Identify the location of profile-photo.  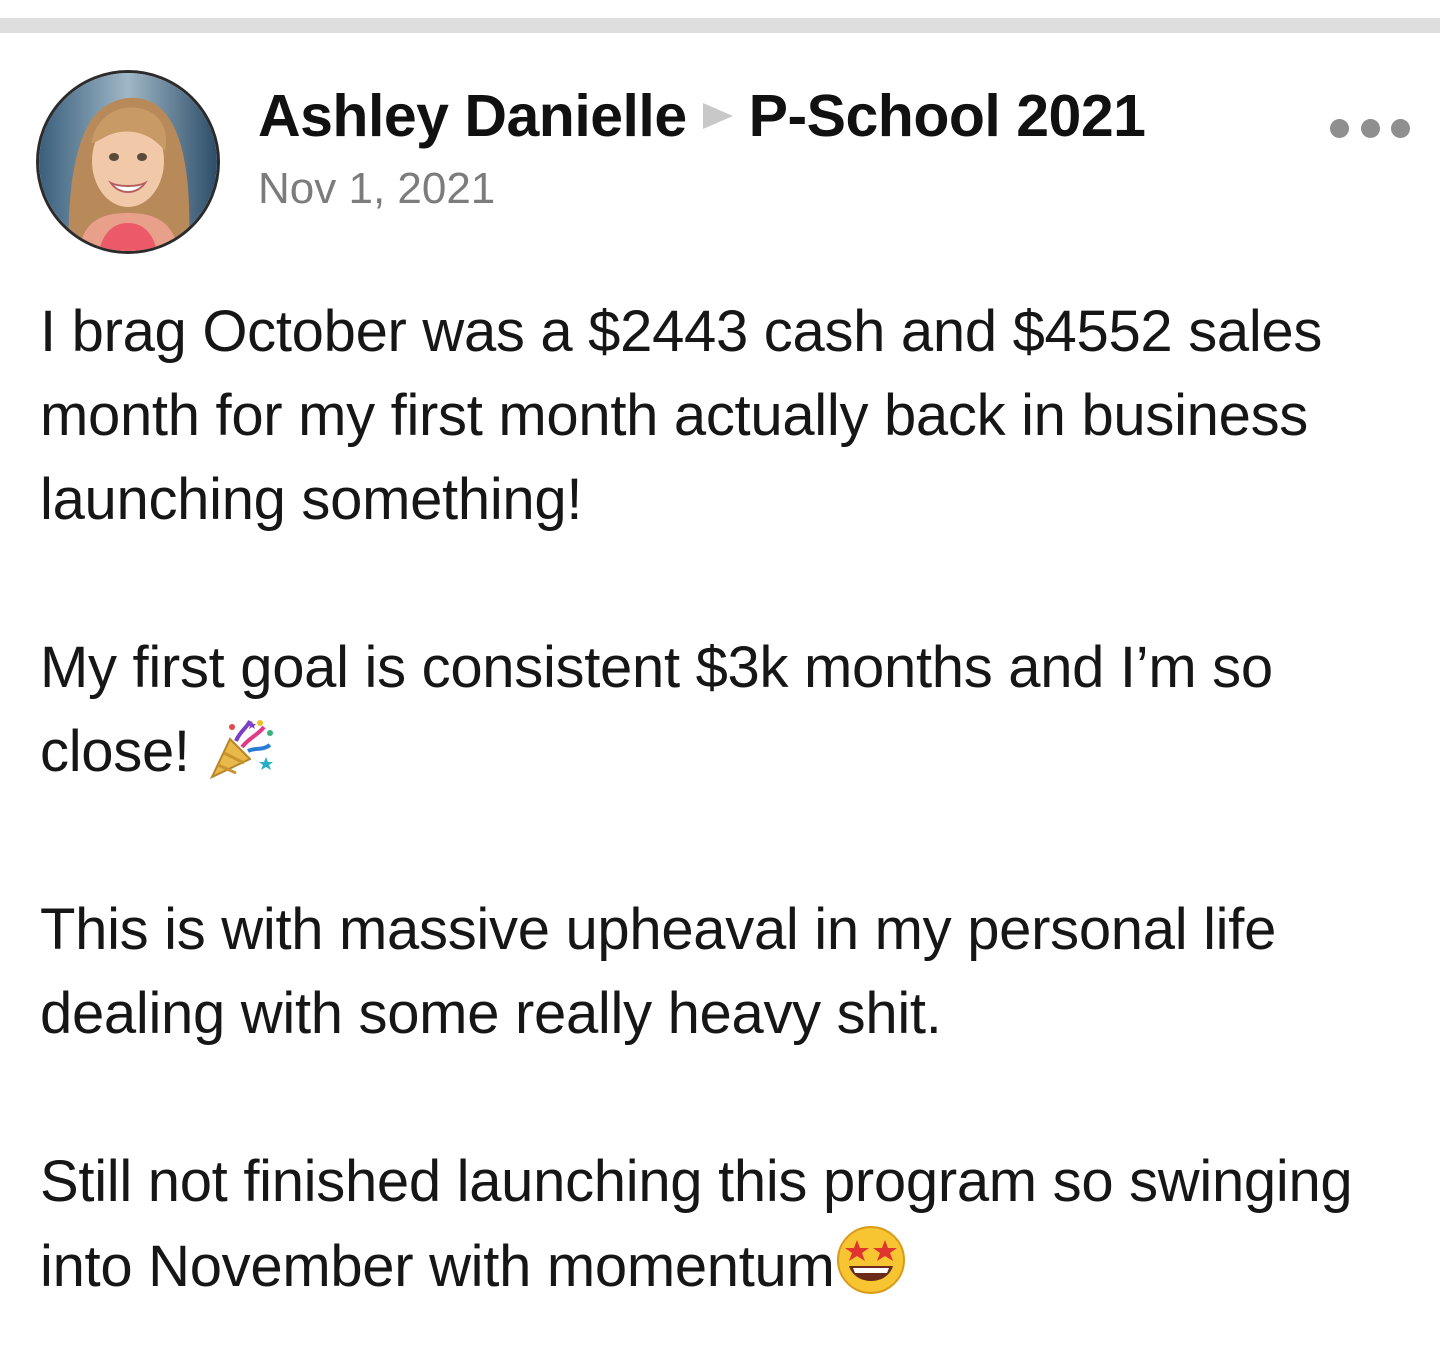
(128, 162).